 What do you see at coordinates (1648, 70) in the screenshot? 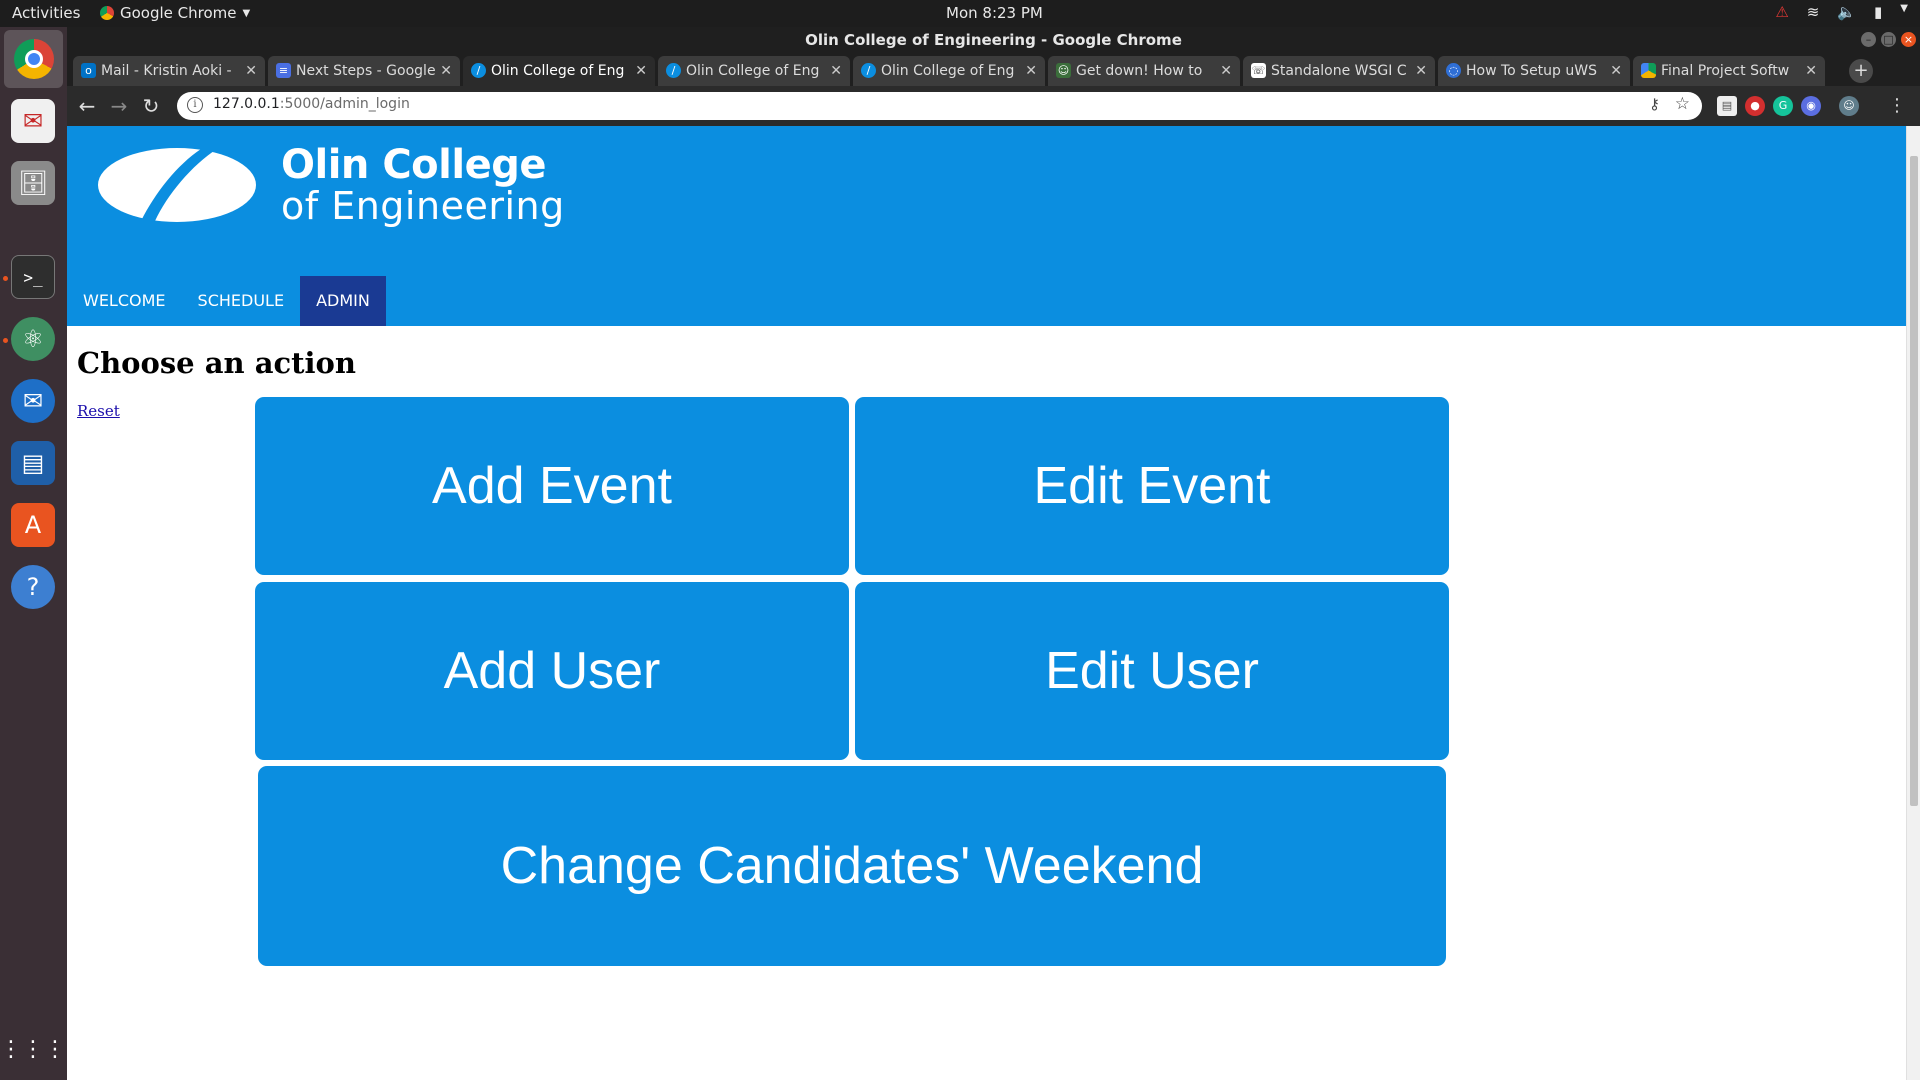
I see `drive-icon` at bounding box center [1648, 70].